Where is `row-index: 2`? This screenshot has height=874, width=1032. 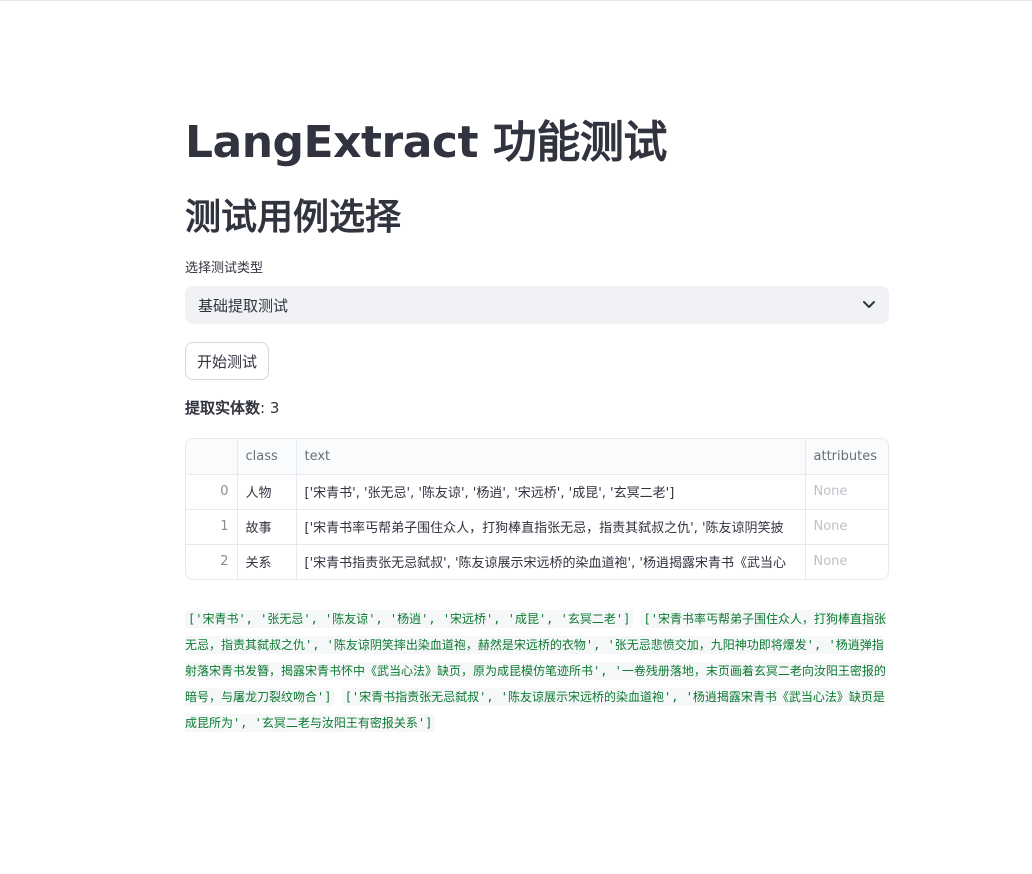 row-index: 2 is located at coordinates (212, 561).